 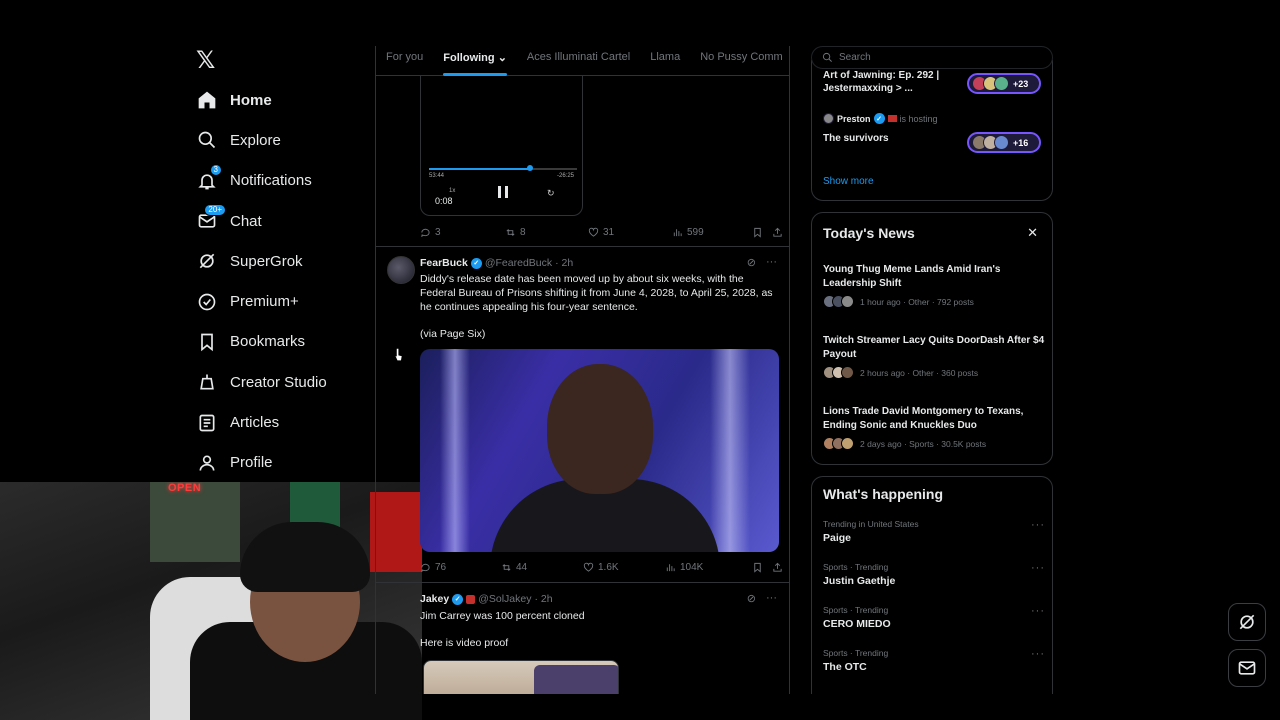 I want to click on media-remaining: -26:25, so click(x=565, y=176).